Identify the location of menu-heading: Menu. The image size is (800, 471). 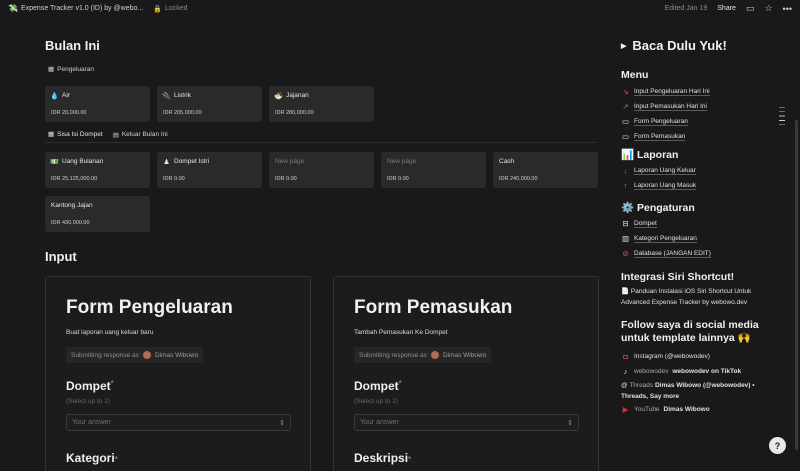
(635, 75).